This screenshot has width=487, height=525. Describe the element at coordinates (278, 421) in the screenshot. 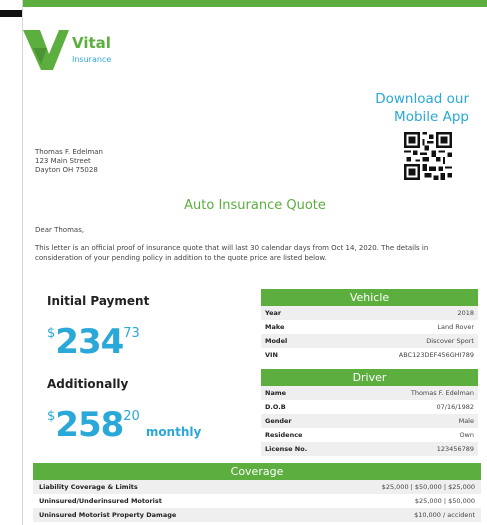

I see `row-key: Gender` at that location.